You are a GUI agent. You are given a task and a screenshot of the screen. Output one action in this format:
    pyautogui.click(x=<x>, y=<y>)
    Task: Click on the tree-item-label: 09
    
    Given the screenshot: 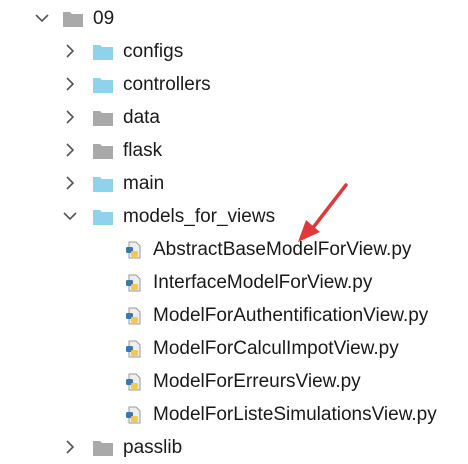 What is the action you would take?
    pyautogui.click(x=104, y=18)
    